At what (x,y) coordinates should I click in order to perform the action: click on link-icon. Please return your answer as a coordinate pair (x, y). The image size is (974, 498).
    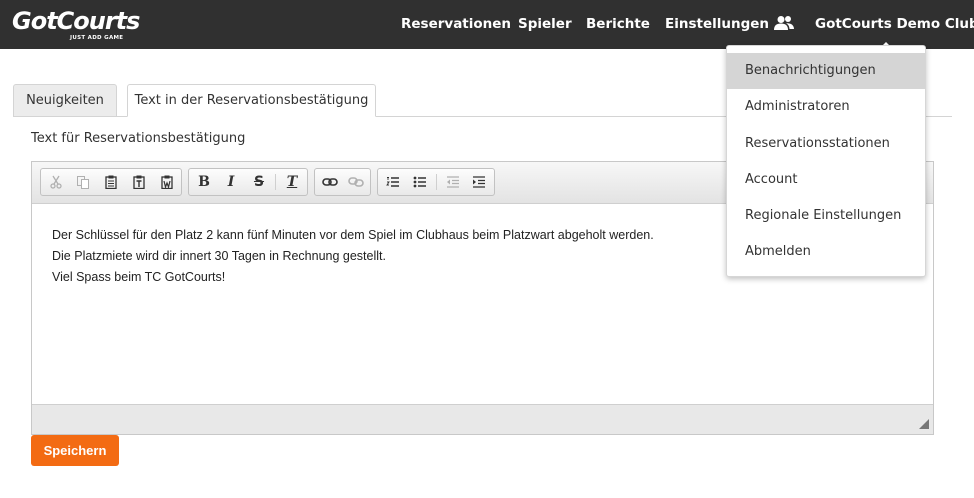
    Looking at the image, I should click on (330, 182).